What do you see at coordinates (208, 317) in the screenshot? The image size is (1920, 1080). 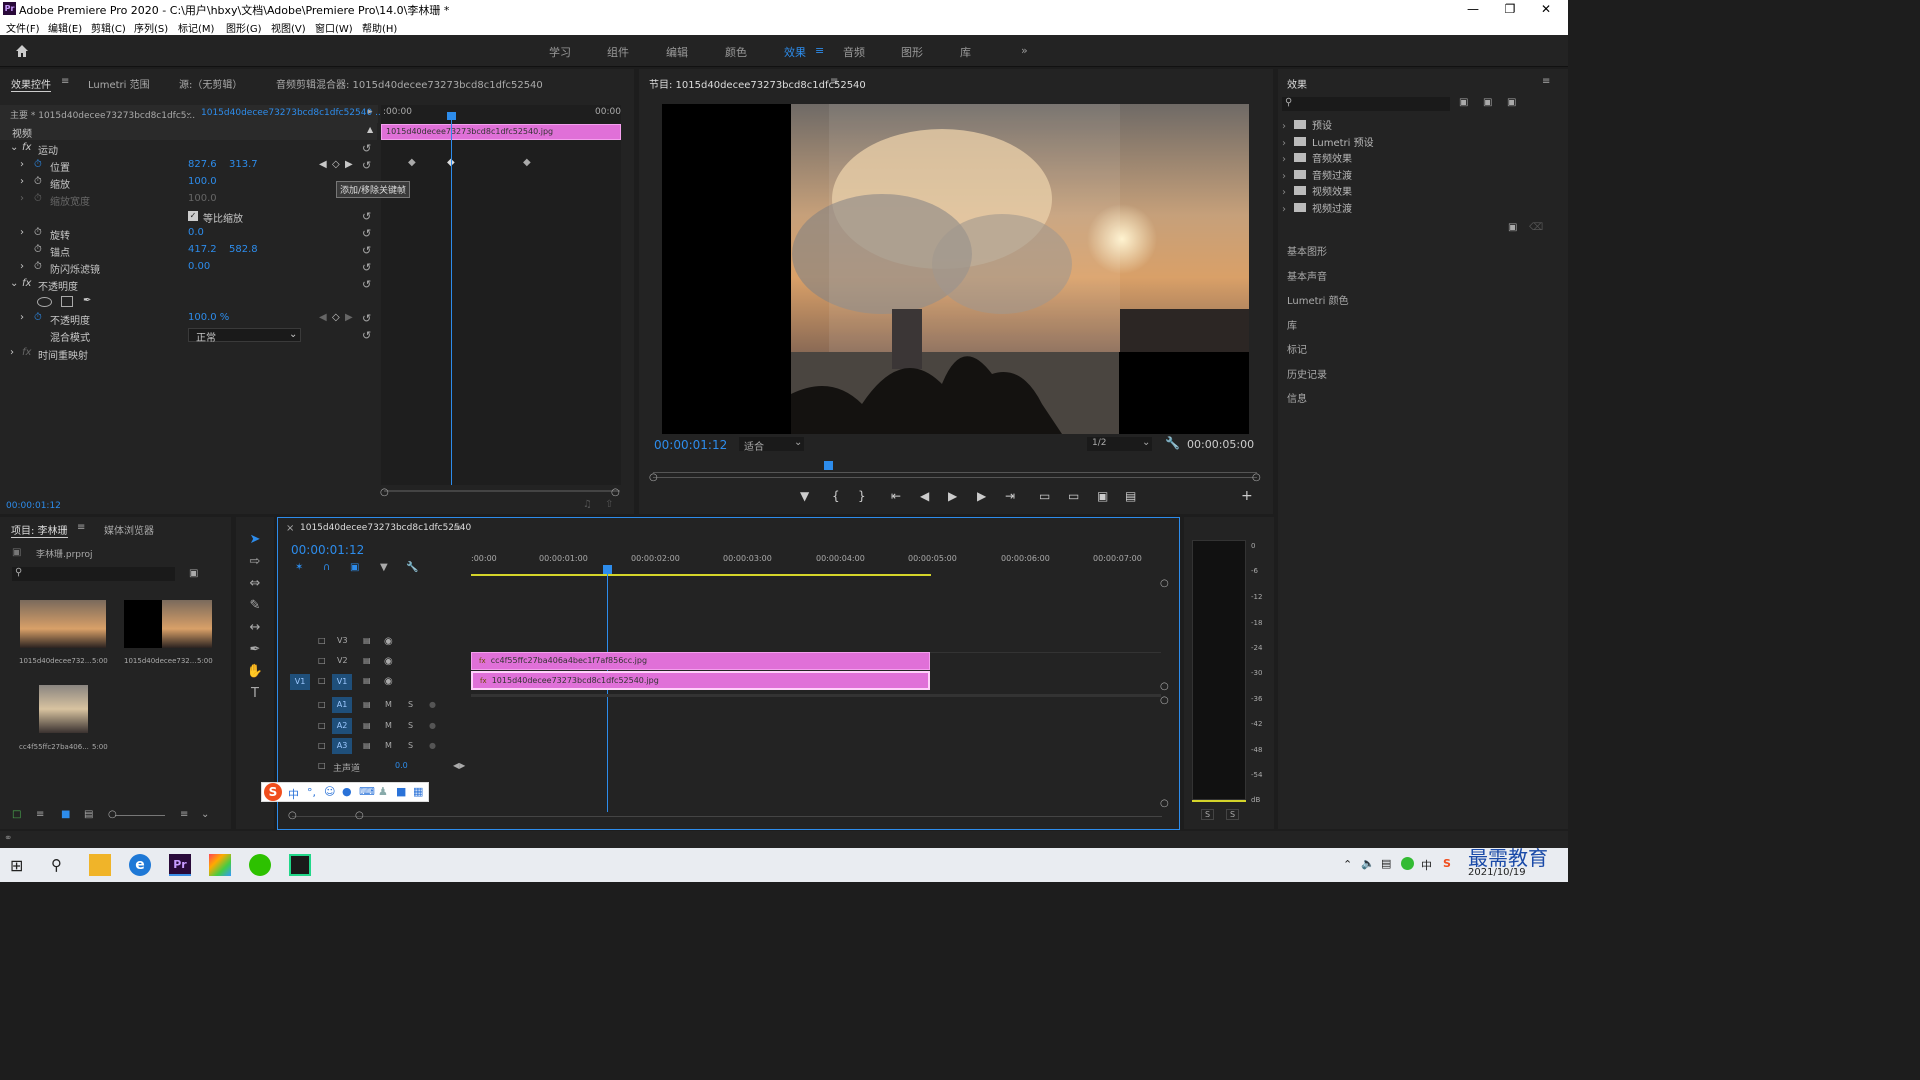 I see `opacity-value: 100.0 %` at bounding box center [208, 317].